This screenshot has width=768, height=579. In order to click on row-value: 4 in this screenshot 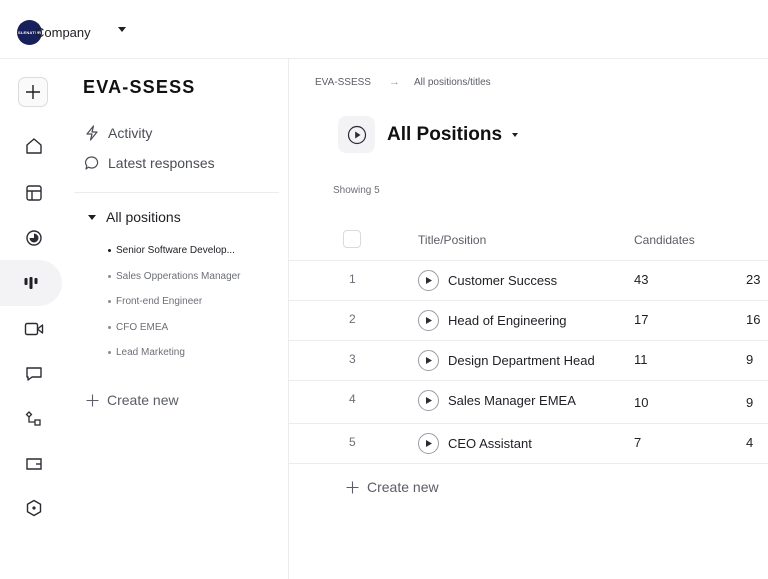, I will do `click(750, 442)`.